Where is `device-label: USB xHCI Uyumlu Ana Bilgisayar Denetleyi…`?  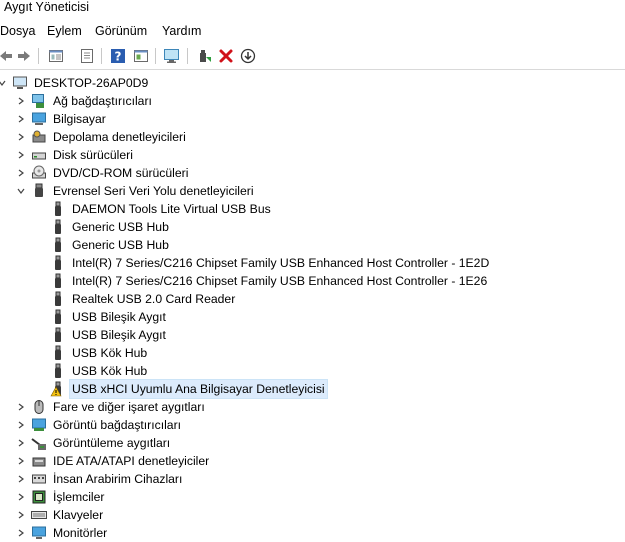 device-label: USB xHCI Uyumlu Ana Bilgisayar Denetleyi… is located at coordinates (198, 389).